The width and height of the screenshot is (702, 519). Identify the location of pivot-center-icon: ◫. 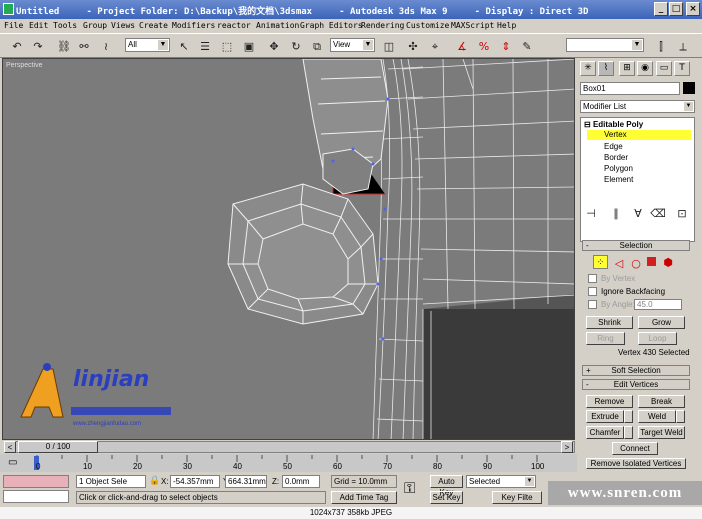
(389, 46).